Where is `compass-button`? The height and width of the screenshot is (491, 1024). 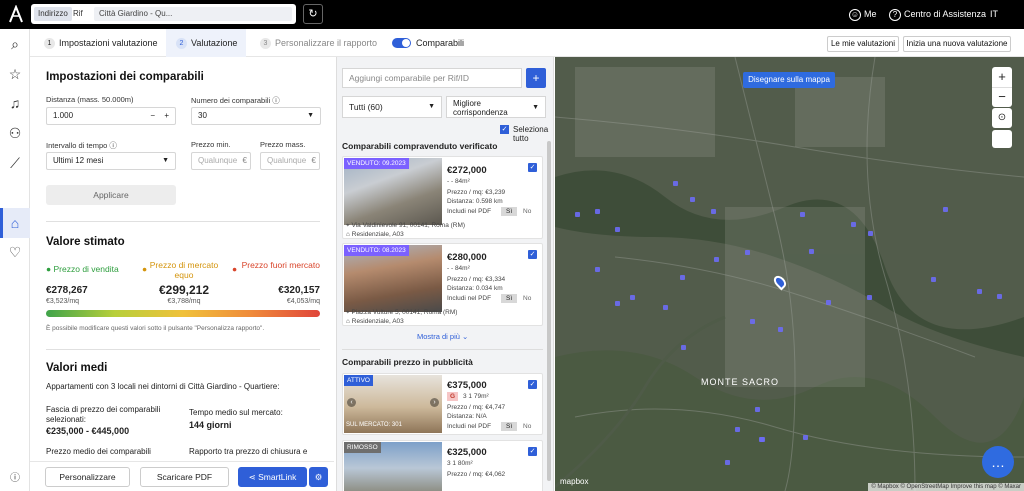 compass-button is located at coordinates (1002, 139).